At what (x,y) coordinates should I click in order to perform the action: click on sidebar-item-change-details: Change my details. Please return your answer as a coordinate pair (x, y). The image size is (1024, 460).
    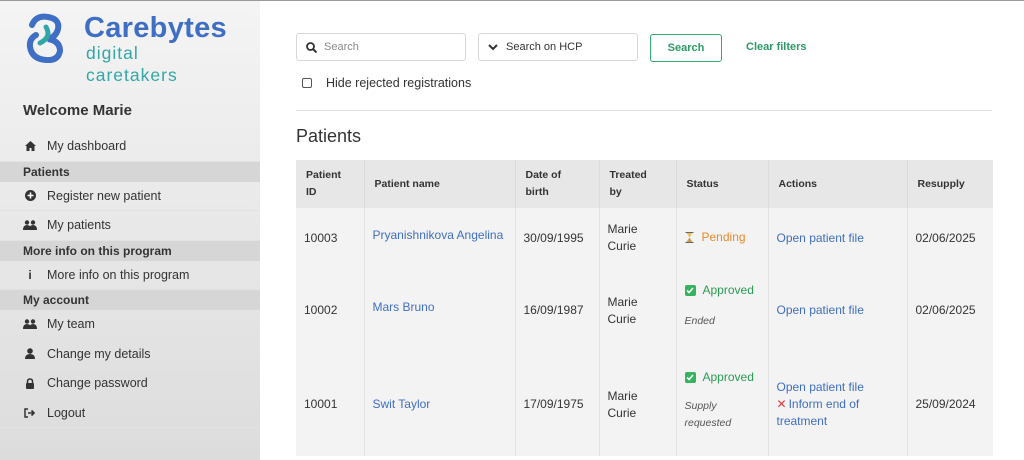
    Looking at the image, I should click on (130, 354).